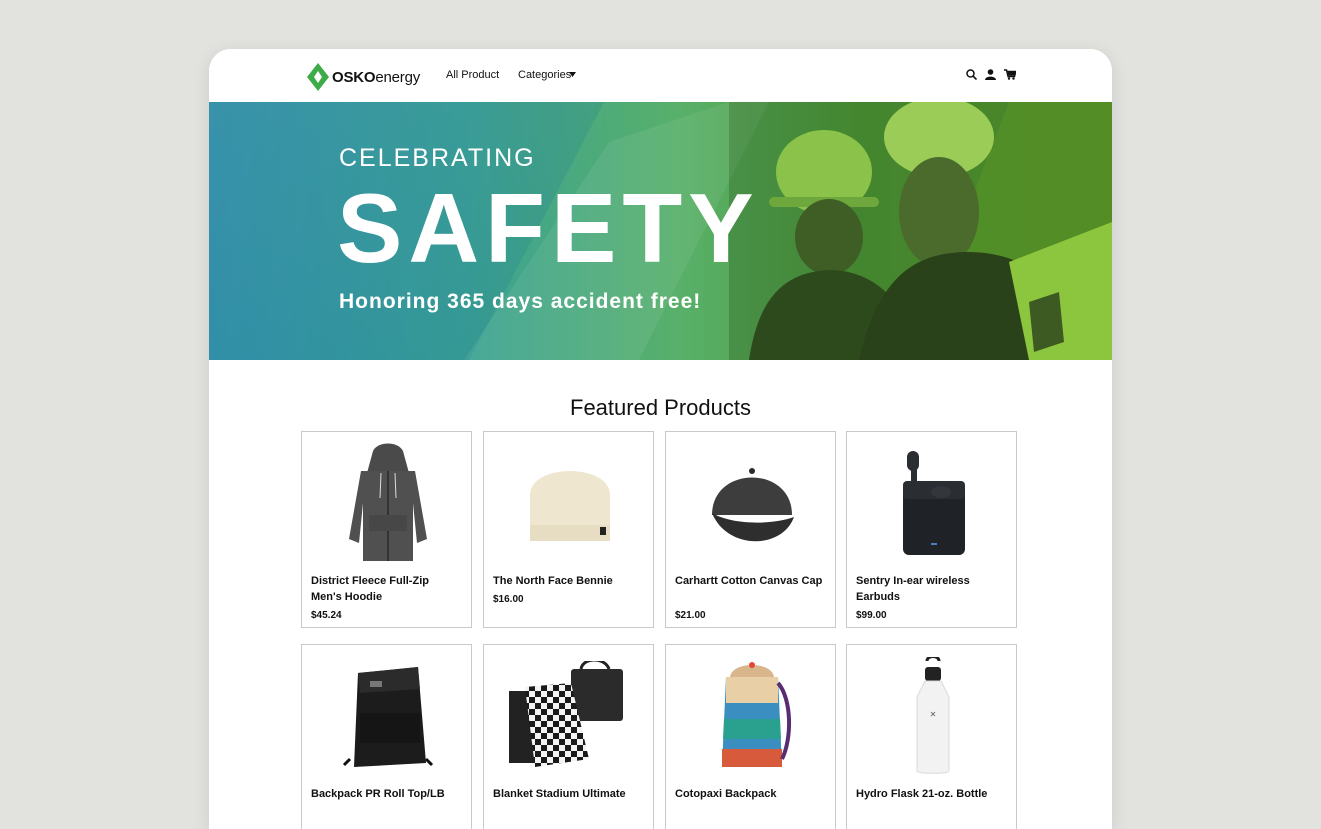  I want to click on logo-diamond-icon, so click(318, 77).